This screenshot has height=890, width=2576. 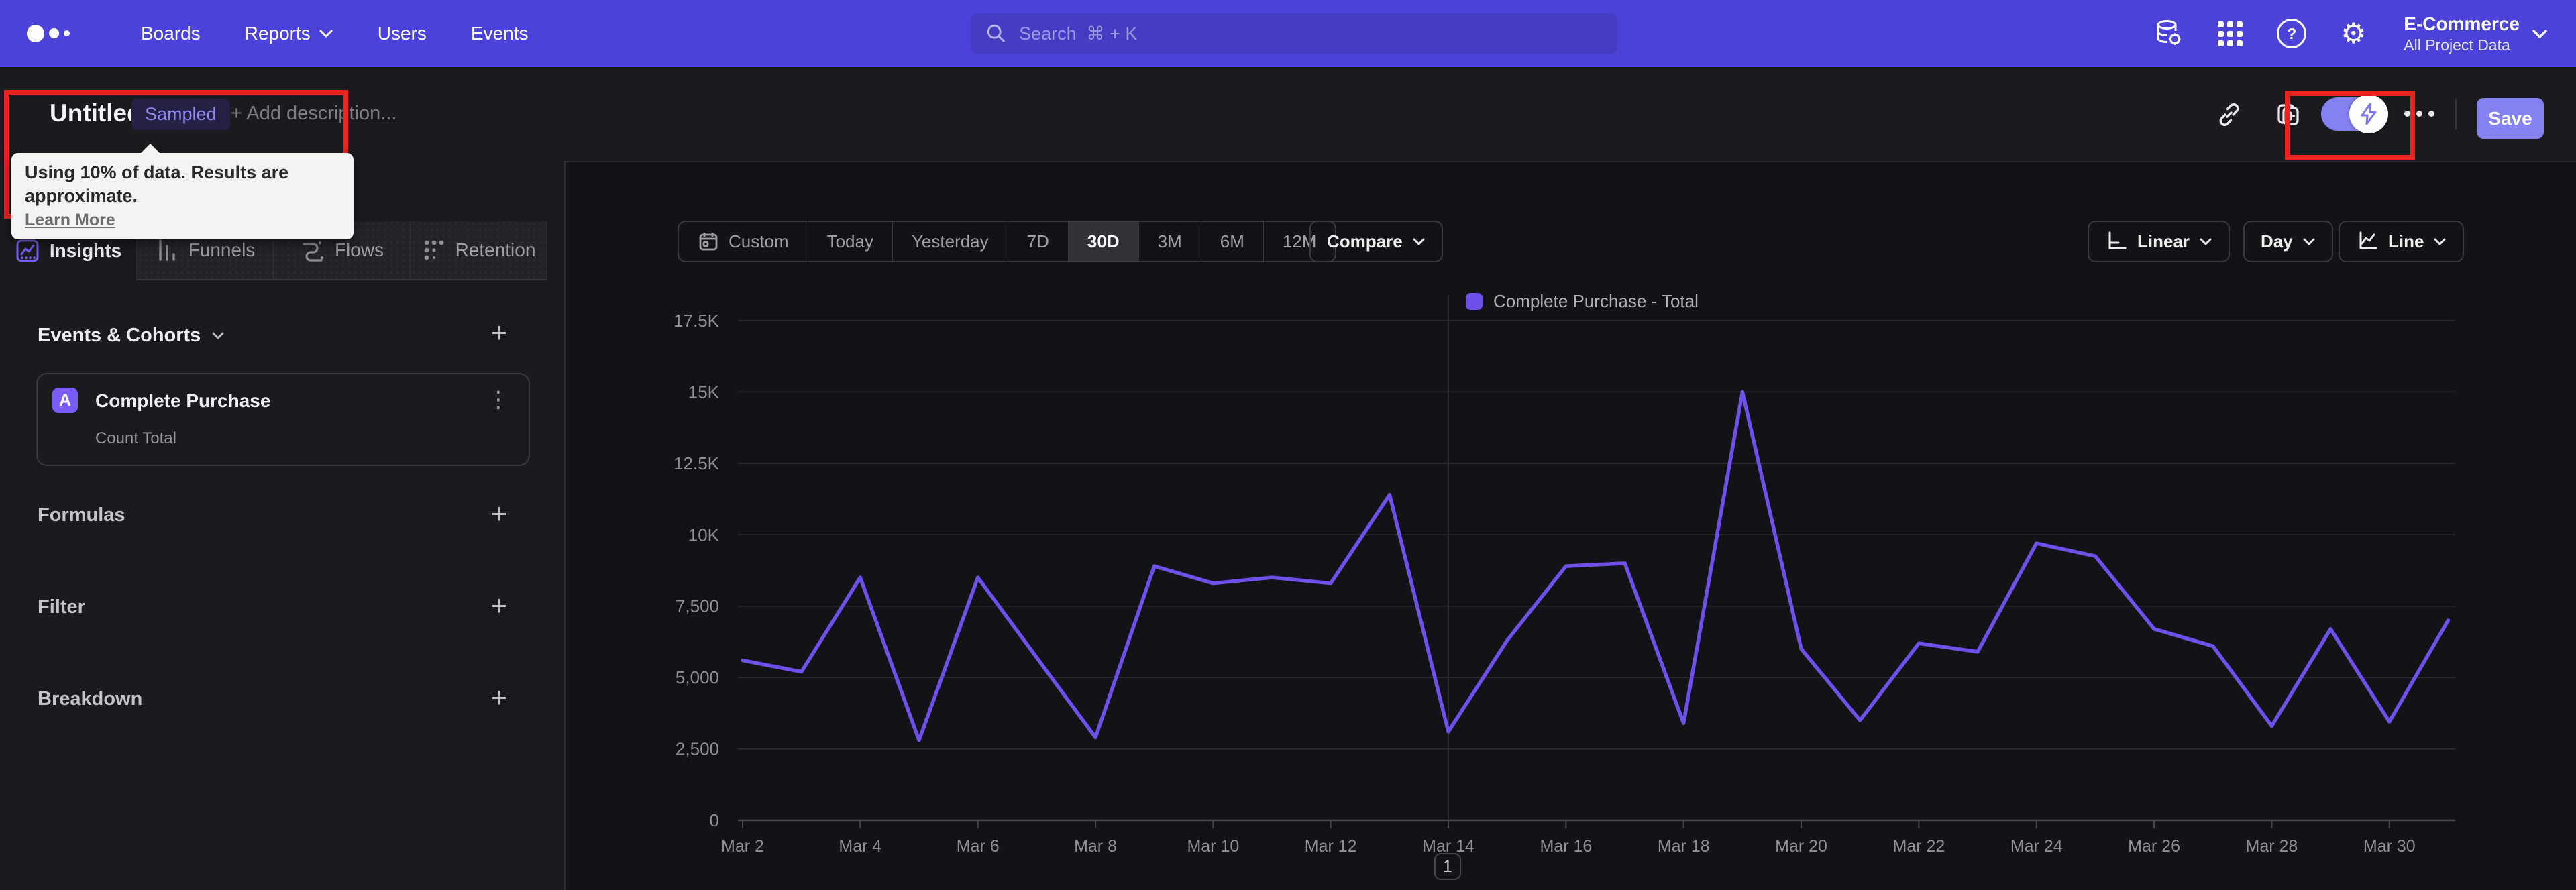 What do you see at coordinates (2159, 241) in the screenshot?
I see `scale-dropdown: Linear` at bounding box center [2159, 241].